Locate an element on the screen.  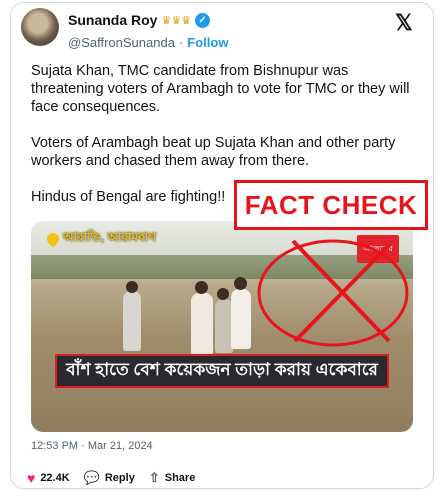
avatar is located at coordinates (40, 27).